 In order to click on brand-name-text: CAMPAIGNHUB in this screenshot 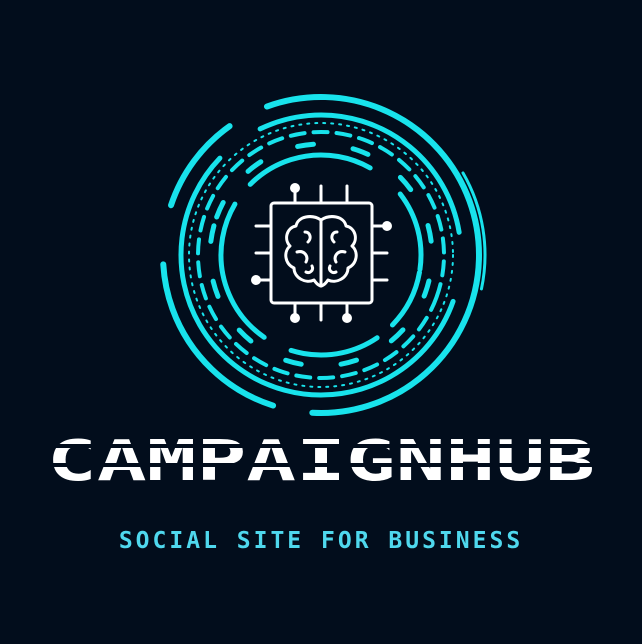, I will do `click(321, 461)`.